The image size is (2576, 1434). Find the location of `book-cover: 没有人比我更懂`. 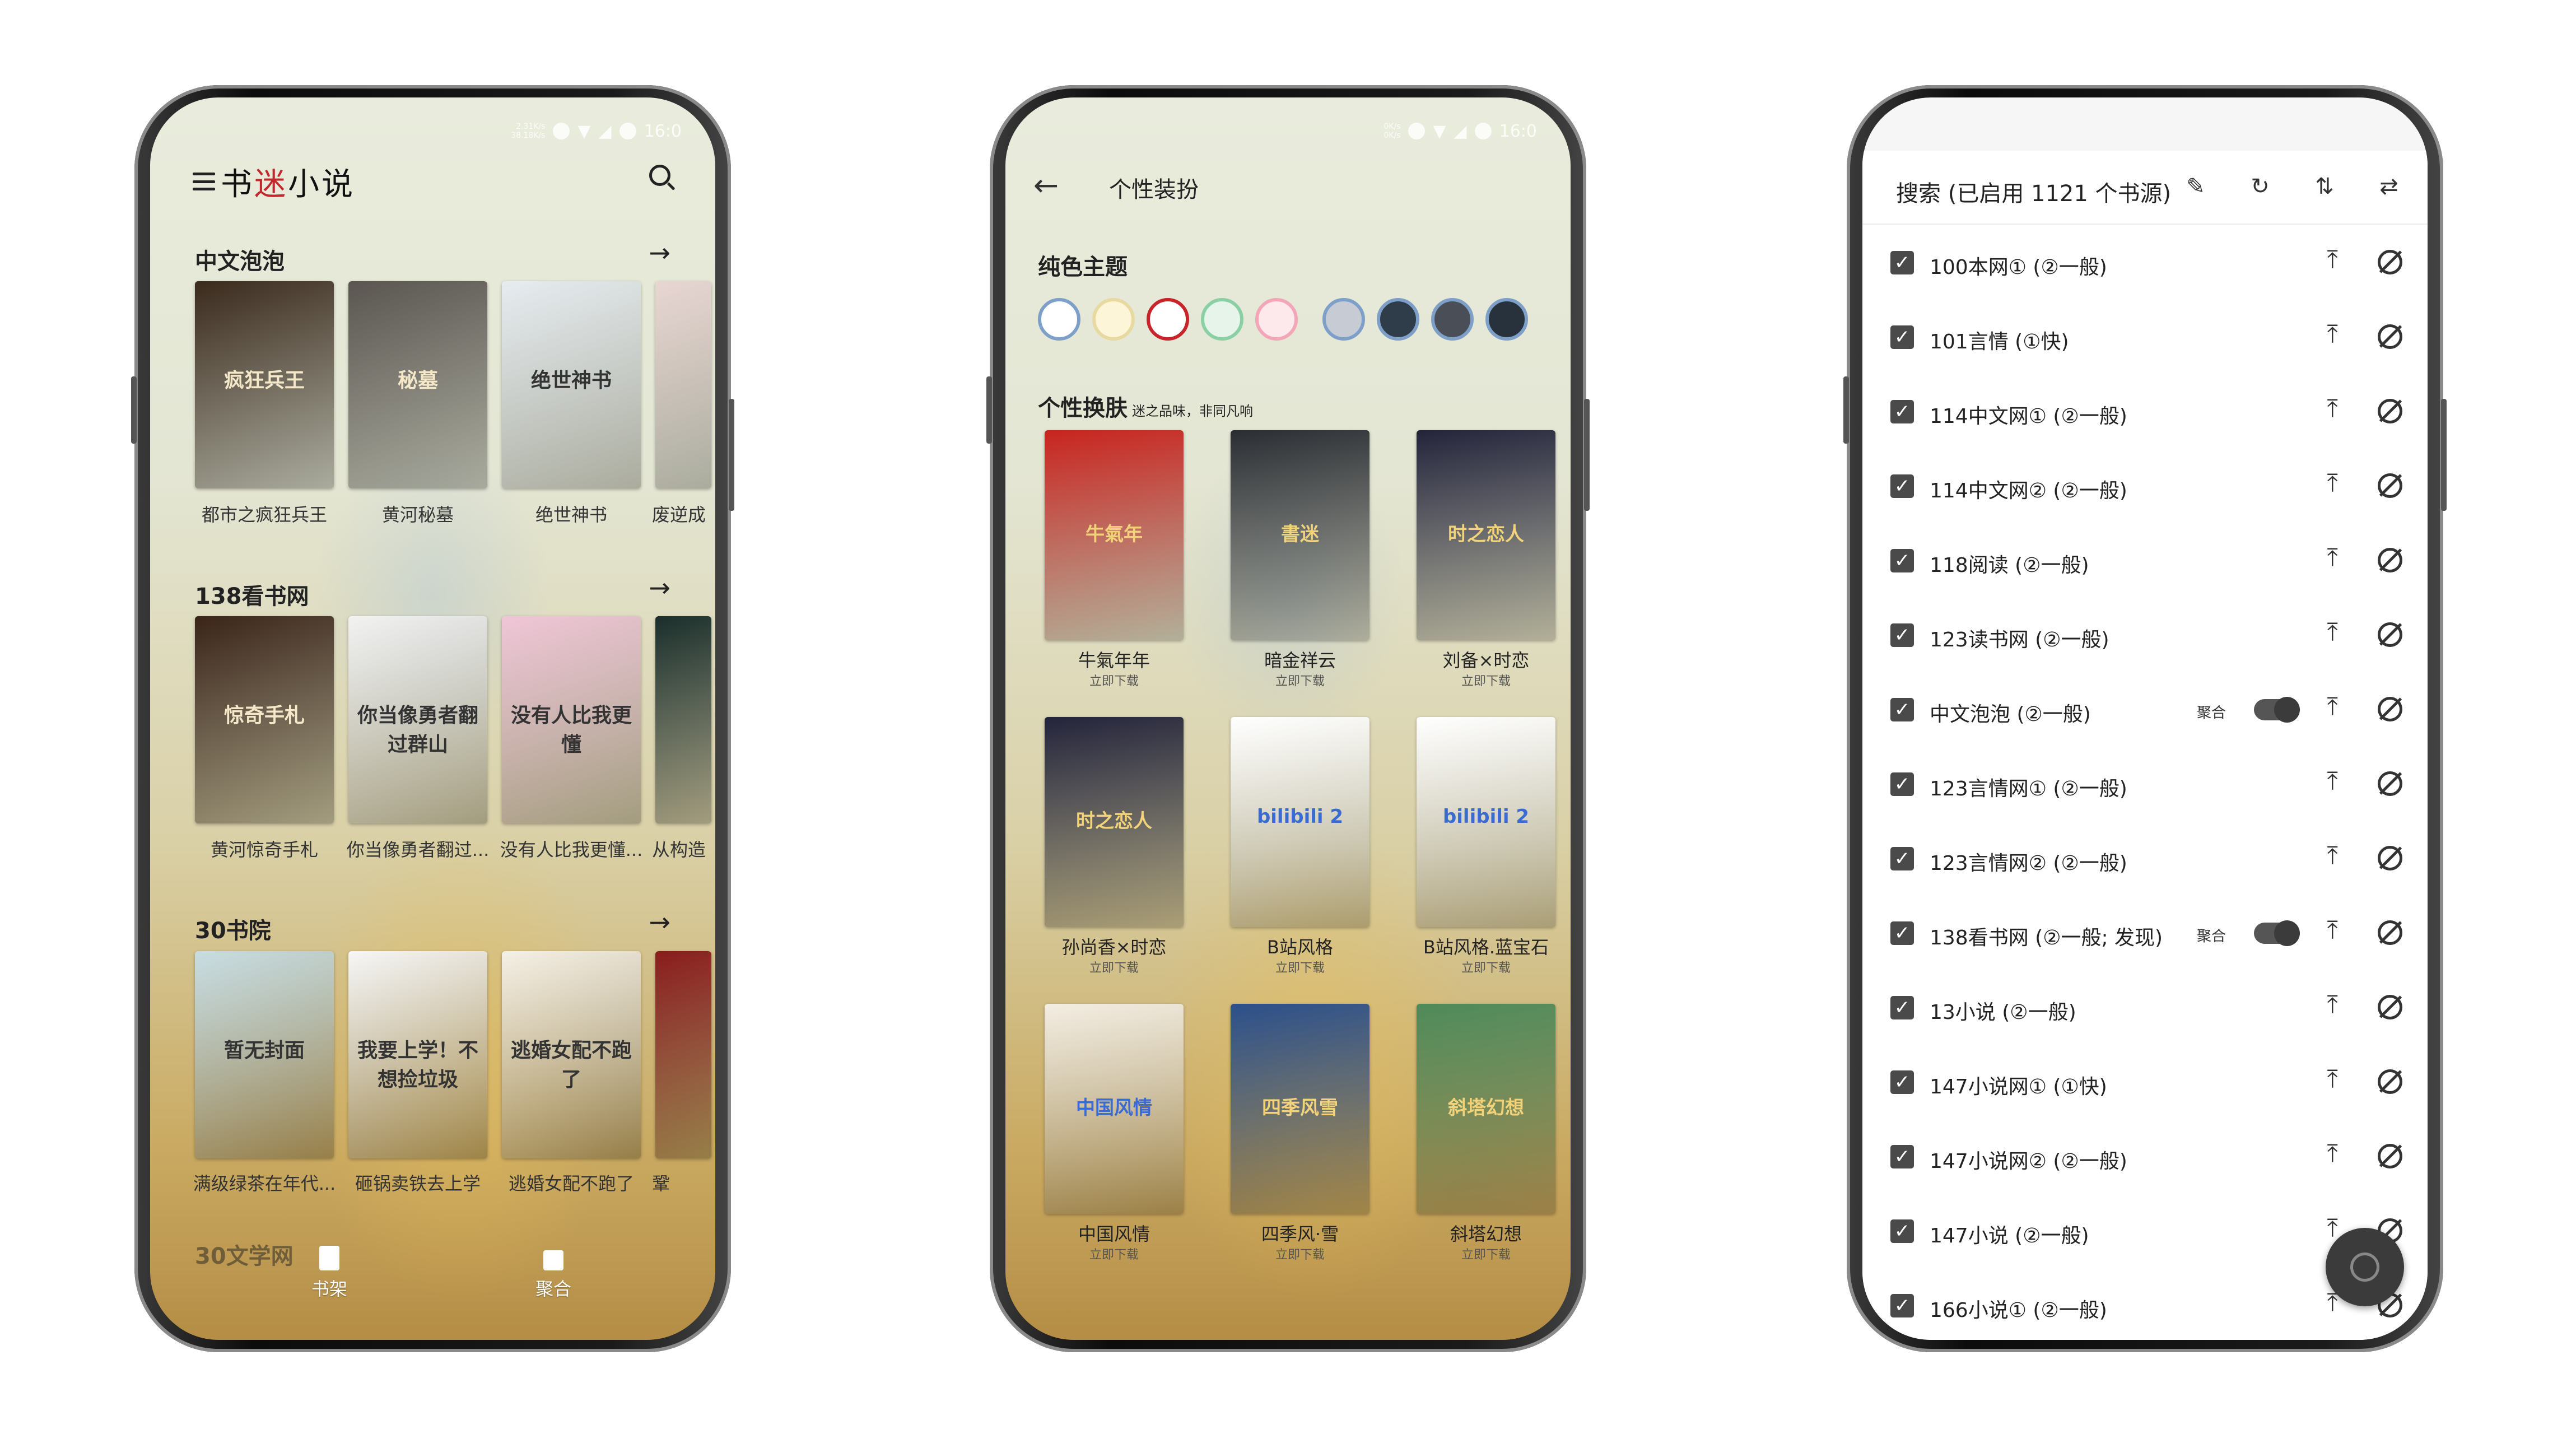

book-cover: 没有人比我更懂 is located at coordinates (571, 720).